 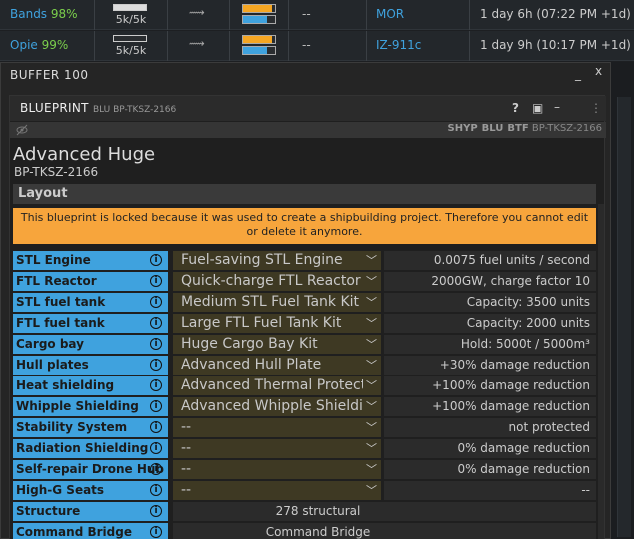 I want to click on menu-icon: ⋮, so click(x=596, y=108).